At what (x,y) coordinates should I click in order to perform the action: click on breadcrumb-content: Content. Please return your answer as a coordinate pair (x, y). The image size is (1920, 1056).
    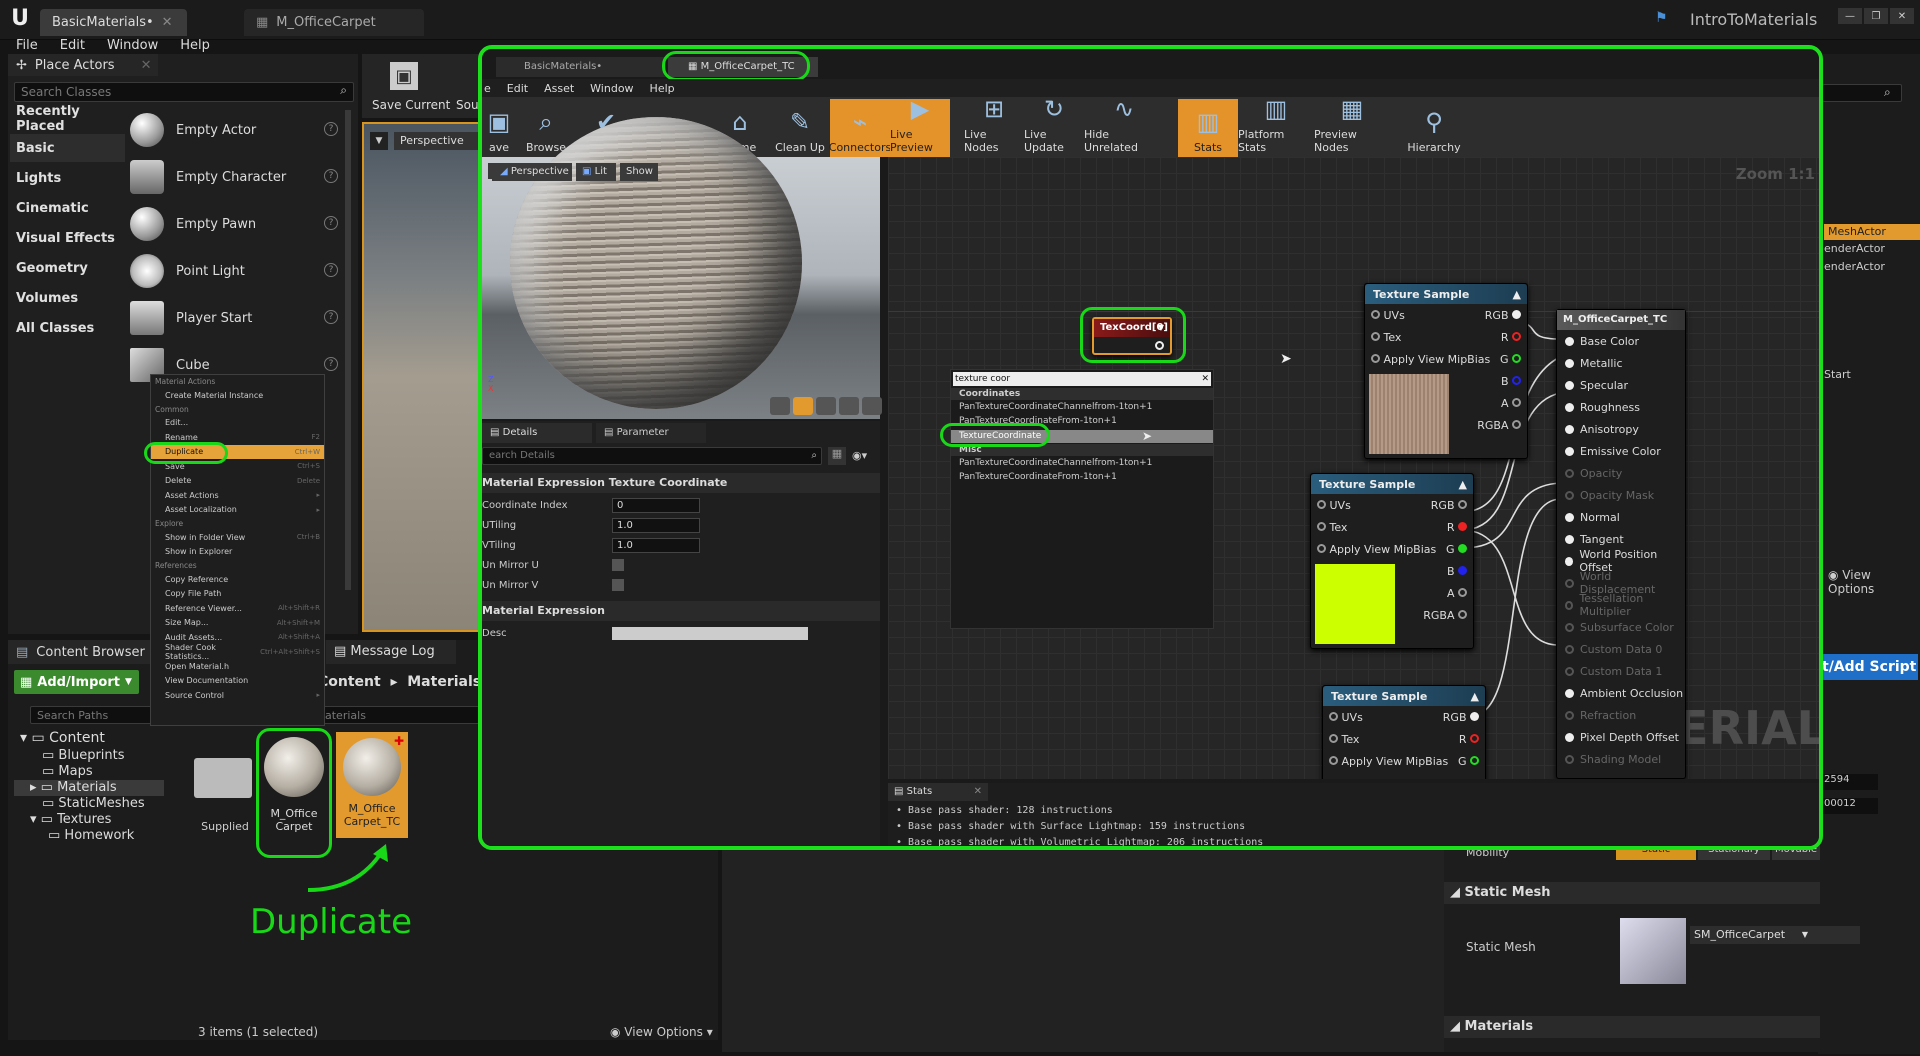
    Looking at the image, I should click on (349, 682).